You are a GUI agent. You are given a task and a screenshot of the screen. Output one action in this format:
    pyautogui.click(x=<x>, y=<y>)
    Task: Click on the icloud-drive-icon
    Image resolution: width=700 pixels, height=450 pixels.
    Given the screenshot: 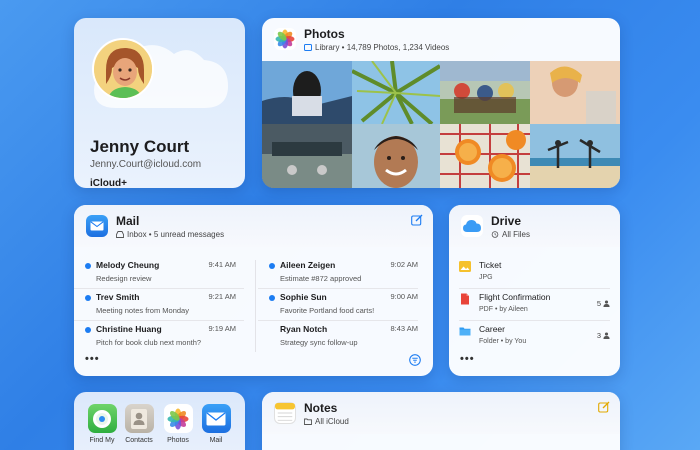 What is the action you would take?
    pyautogui.click(x=472, y=226)
    